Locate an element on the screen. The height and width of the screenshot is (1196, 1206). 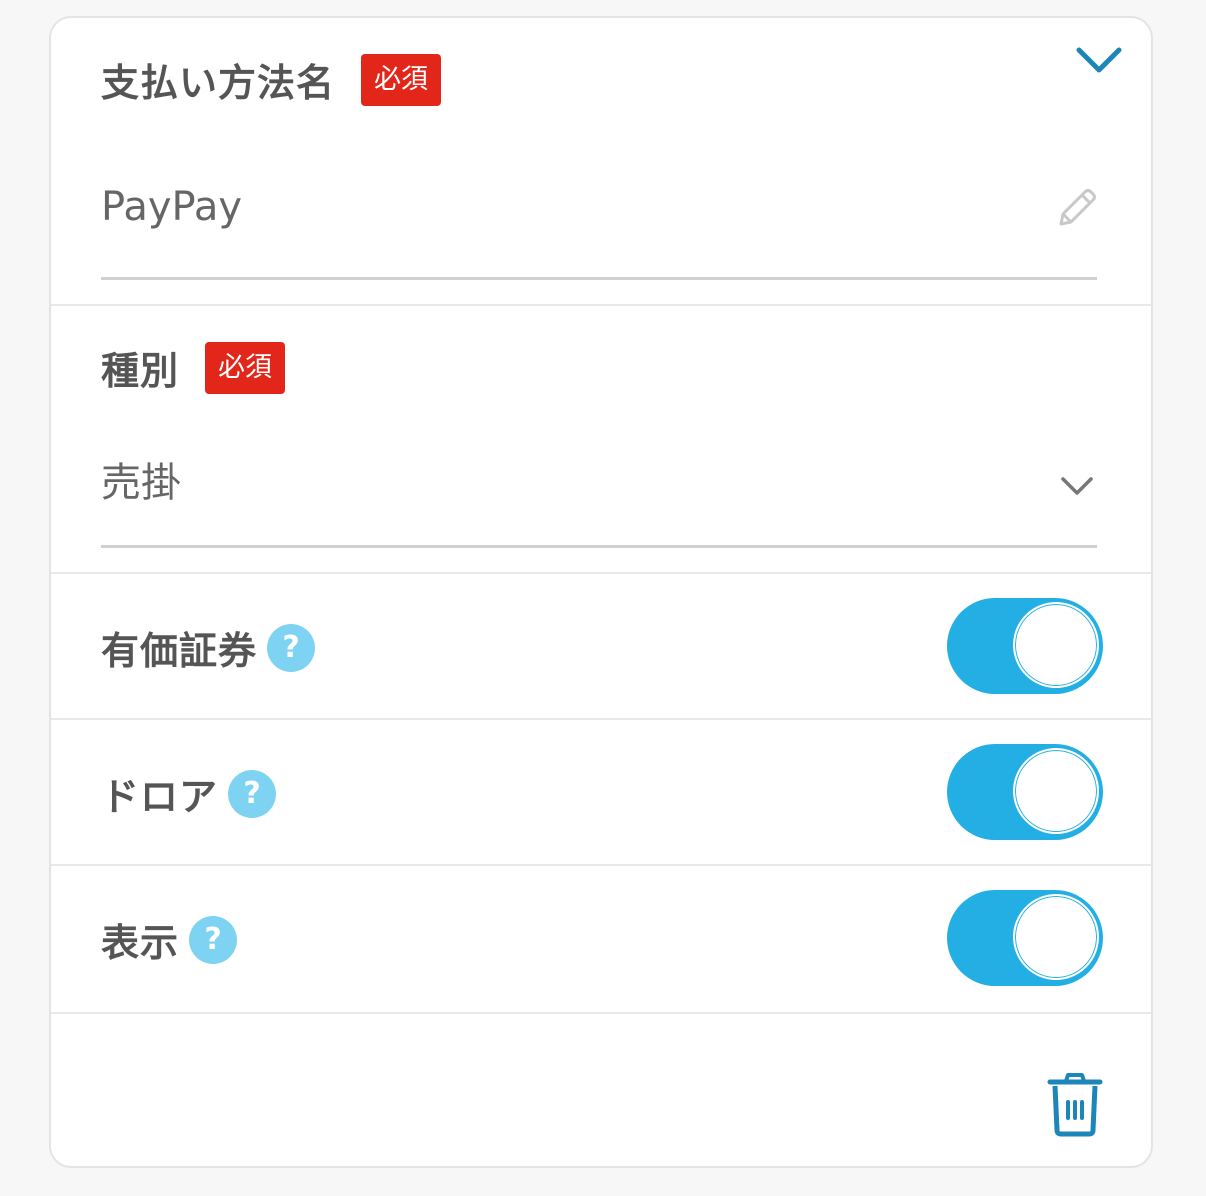
payment-name-field: PayPay is located at coordinates (599, 224).